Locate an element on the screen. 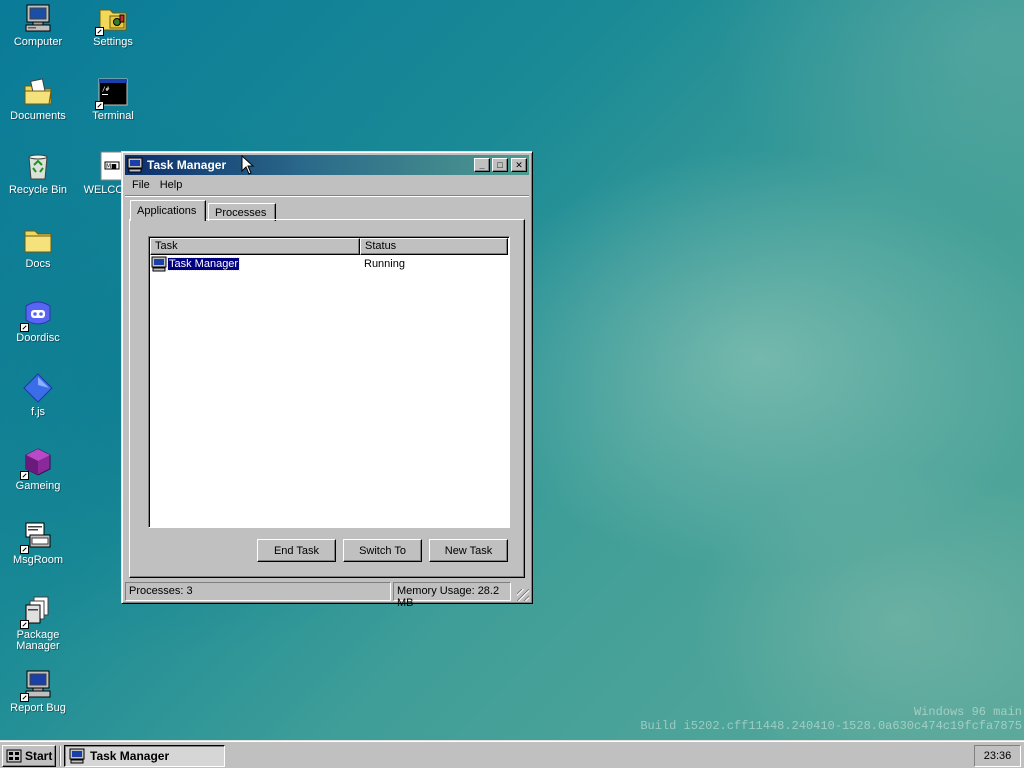 Image resolution: width=1024 pixels, height=768 pixels. window-title: Task Manager is located at coordinates (187, 165).